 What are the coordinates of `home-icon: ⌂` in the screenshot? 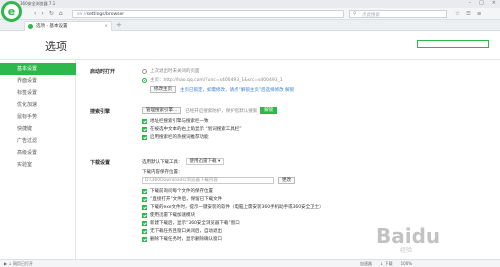 It's located at (61, 14).